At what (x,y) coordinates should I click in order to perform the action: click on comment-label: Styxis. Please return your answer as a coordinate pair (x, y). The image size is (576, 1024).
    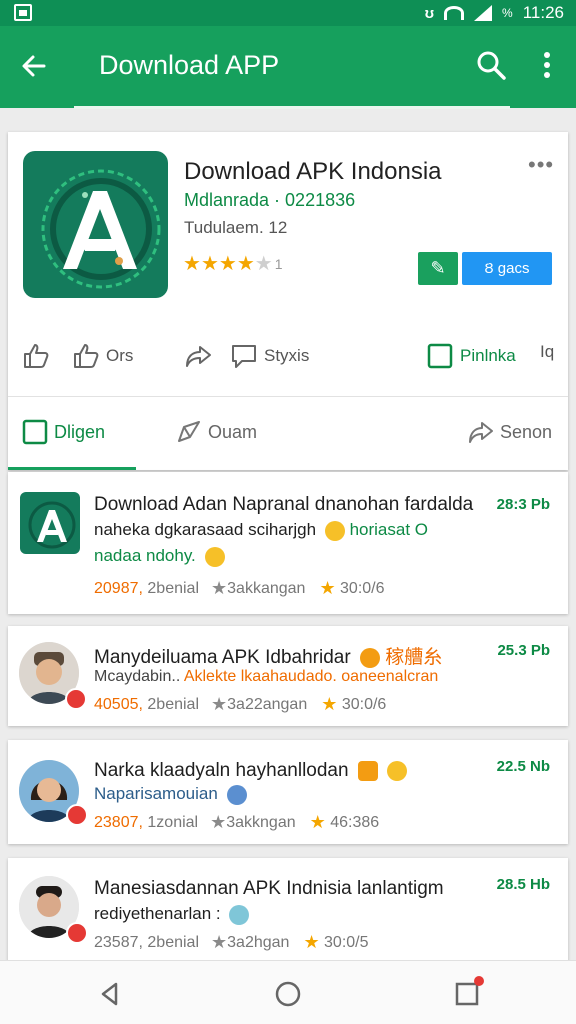
    Looking at the image, I should click on (287, 355).